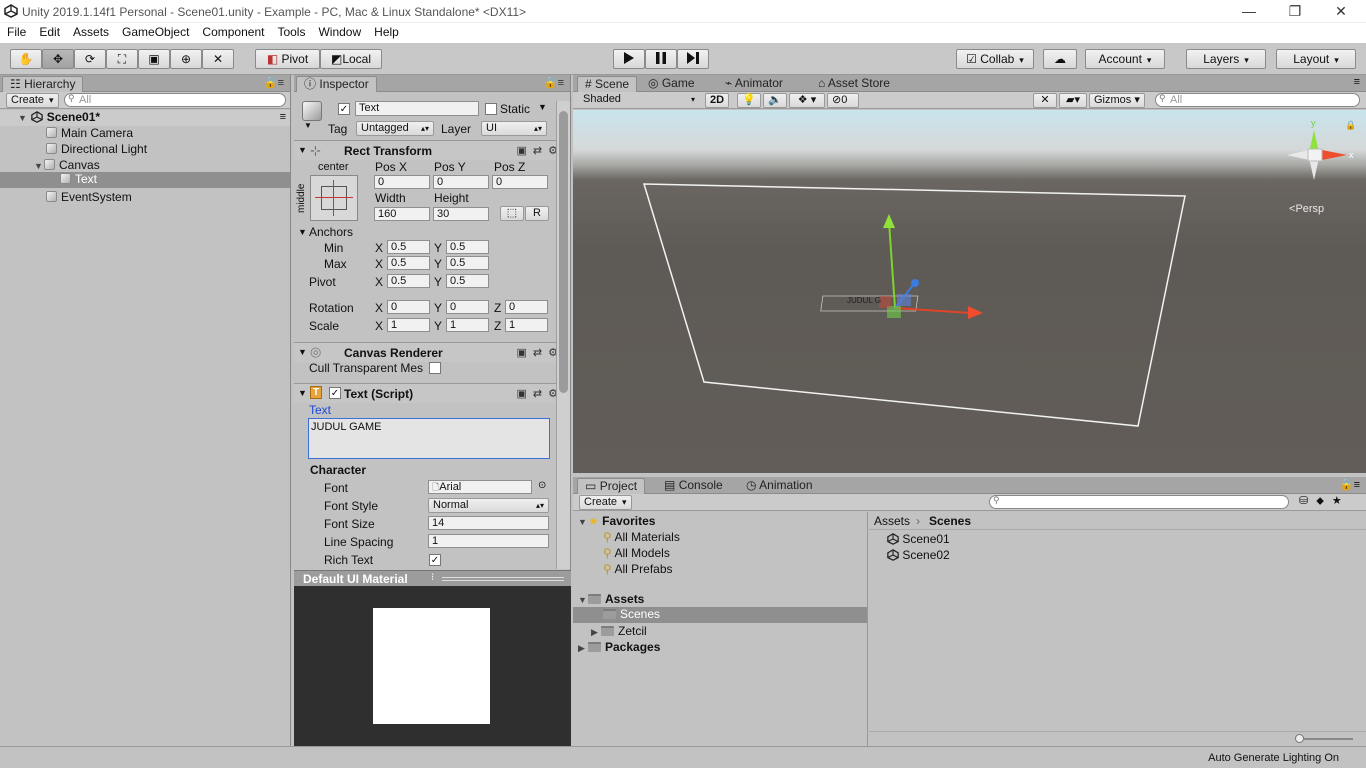 This screenshot has height=768, width=1366. What do you see at coordinates (89, 197) in the screenshot?
I see `list-item: EventSystem` at bounding box center [89, 197].